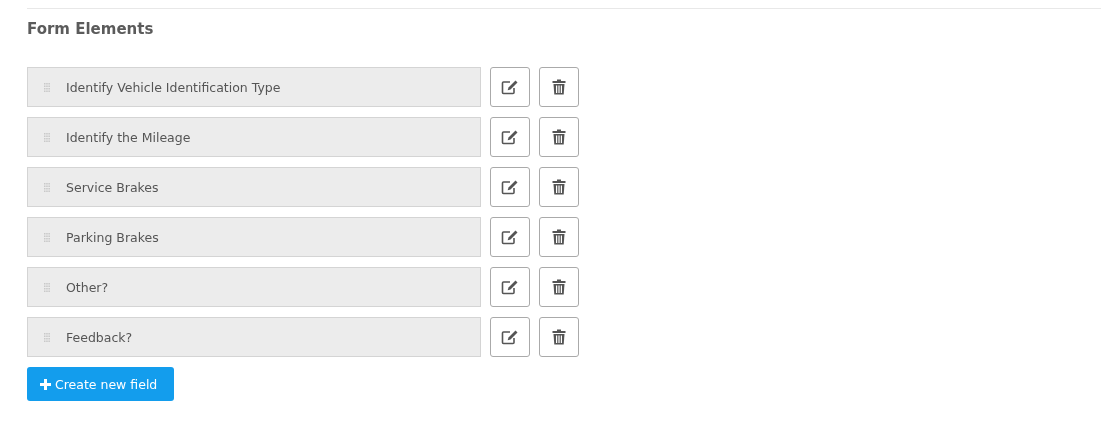  What do you see at coordinates (254, 287) in the screenshot?
I see `form-field-item: Other?` at bounding box center [254, 287].